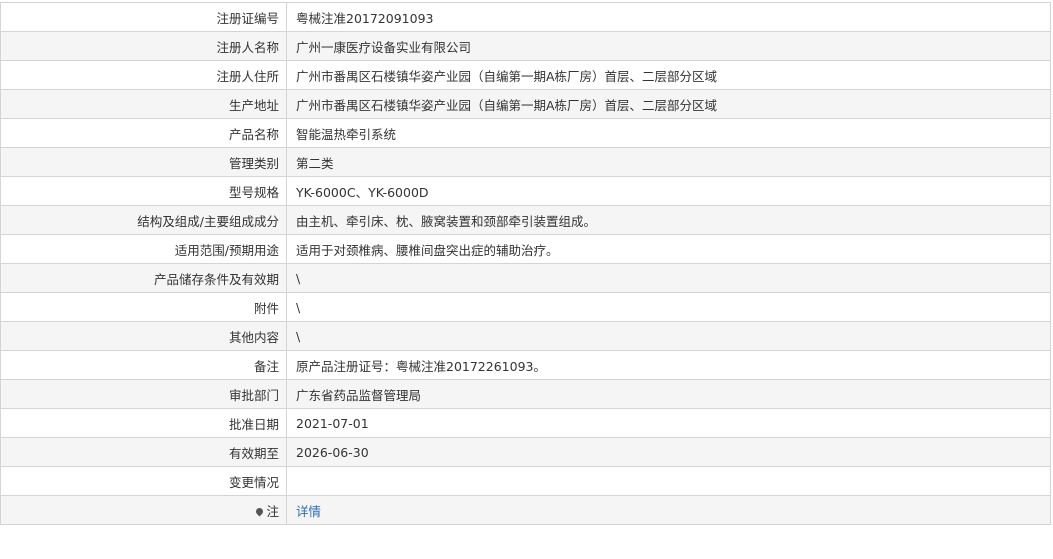 Image resolution: width=1053 pixels, height=559 pixels. I want to click on note-label-cell: 注, so click(143, 510).